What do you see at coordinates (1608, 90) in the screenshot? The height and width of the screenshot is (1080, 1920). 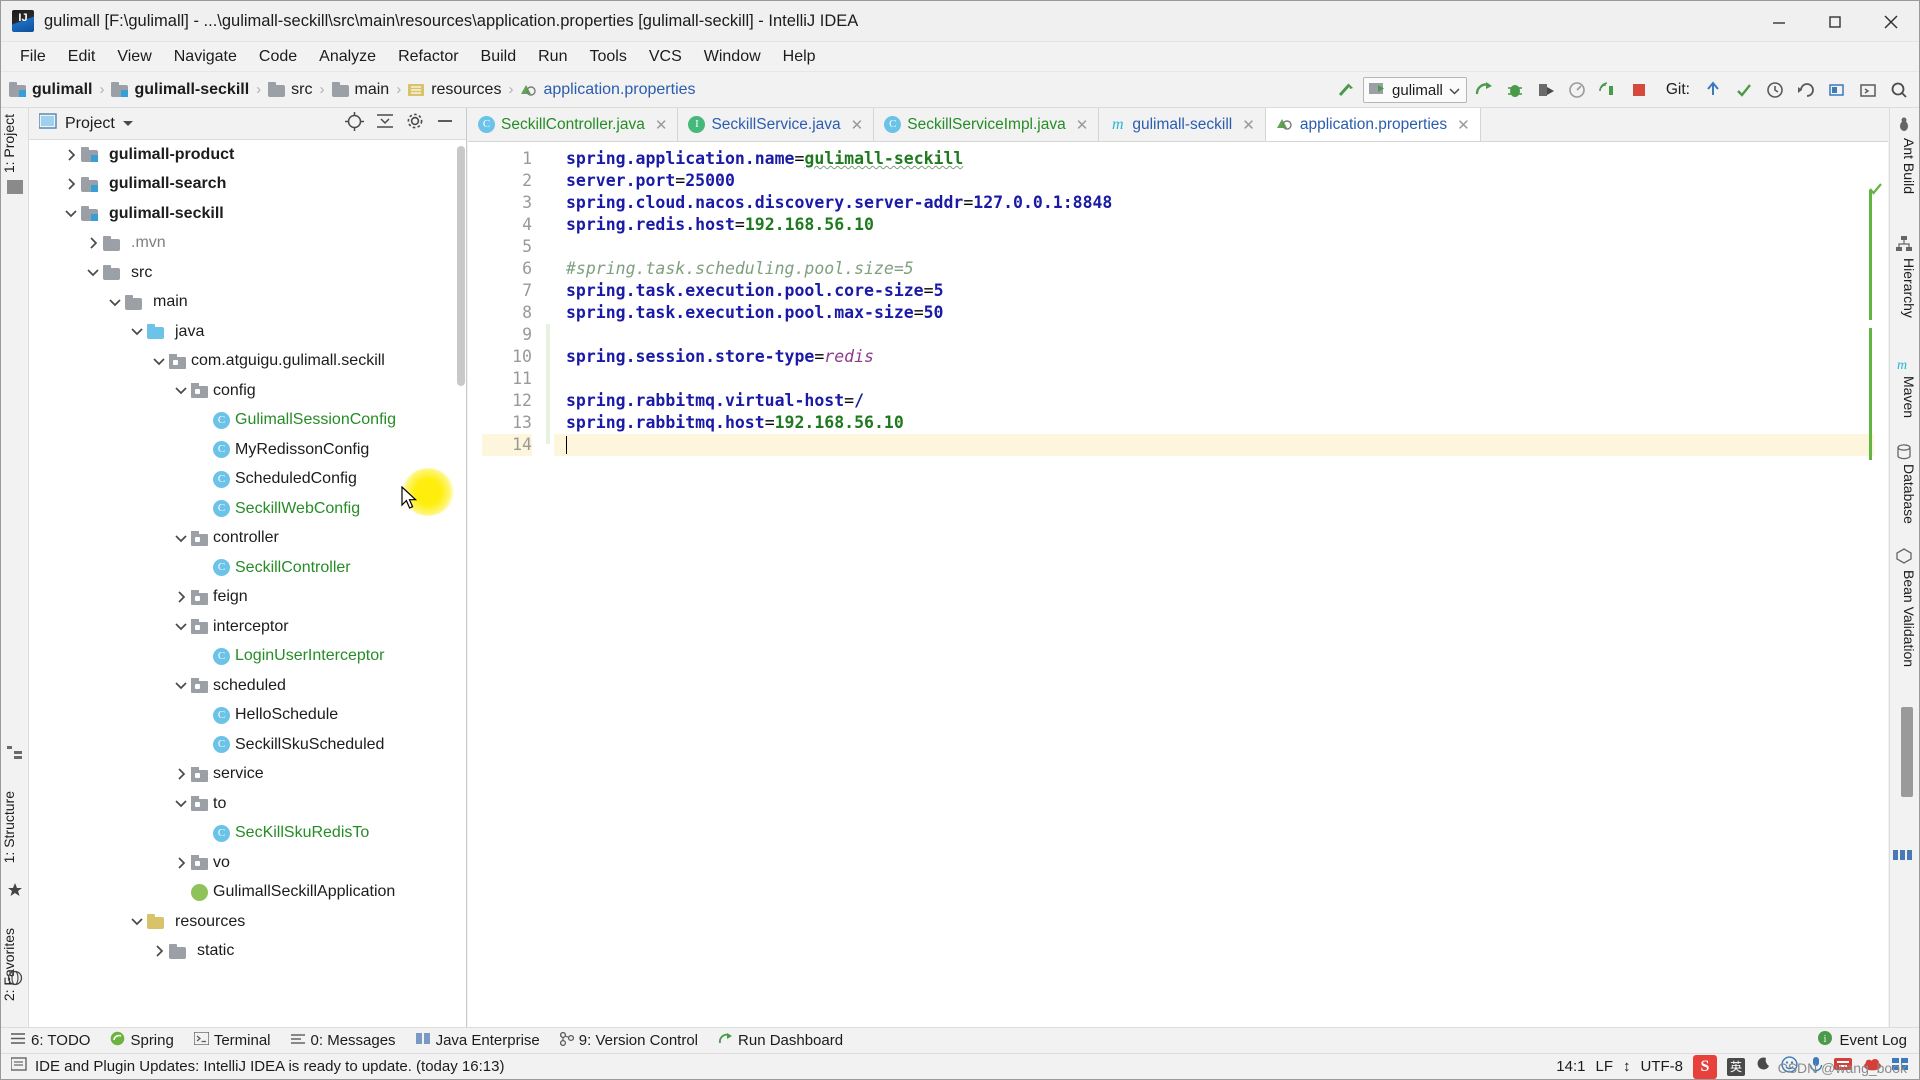 I see `attach-icon` at bounding box center [1608, 90].